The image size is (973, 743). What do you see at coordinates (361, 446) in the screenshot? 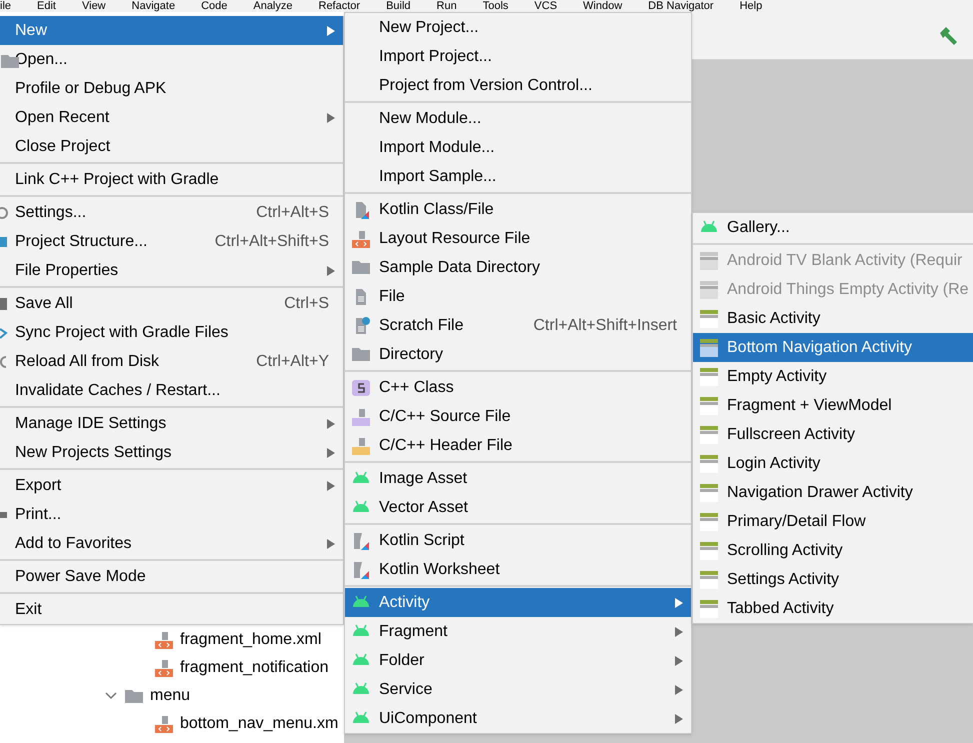
I see `header-file-icon` at bounding box center [361, 446].